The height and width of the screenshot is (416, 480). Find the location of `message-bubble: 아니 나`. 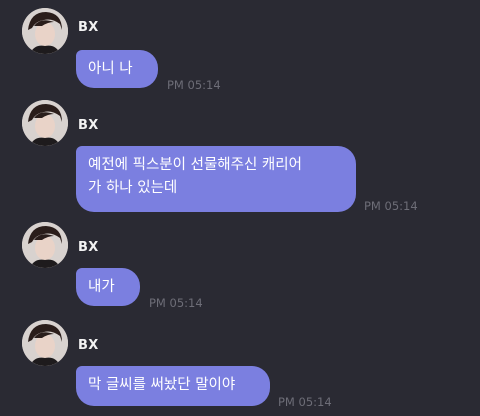

message-bubble: 아니 나 is located at coordinates (117, 69).